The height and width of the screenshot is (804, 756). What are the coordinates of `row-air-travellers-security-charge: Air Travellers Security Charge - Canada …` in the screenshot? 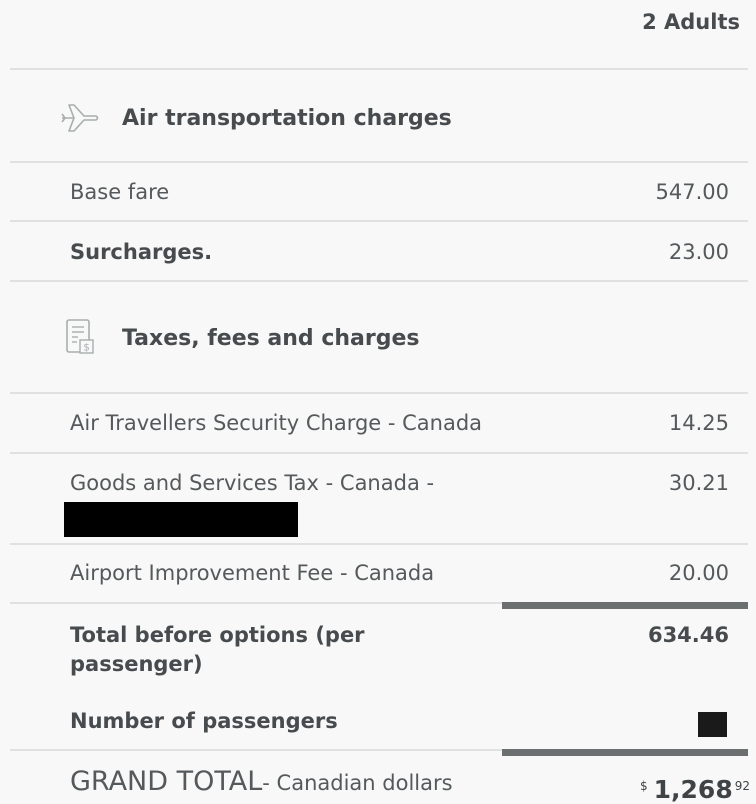 It's located at (399, 423).